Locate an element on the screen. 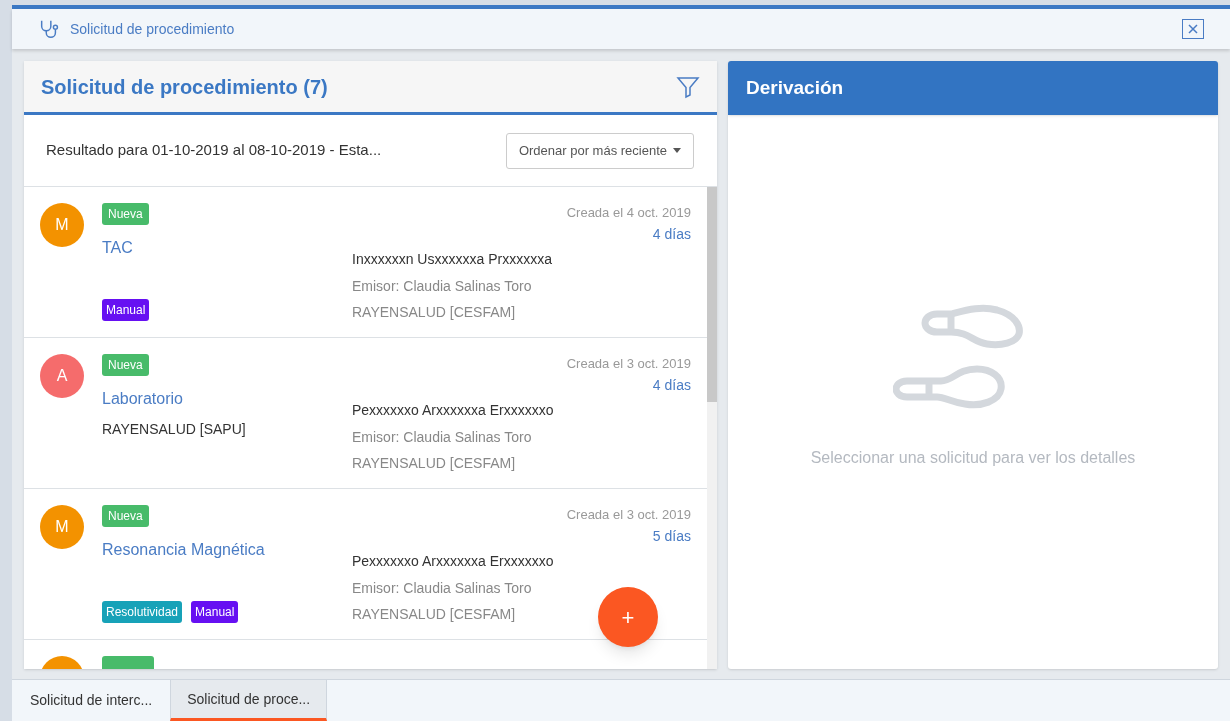 The width and height of the screenshot is (1230, 721). stethoscope-icon is located at coordinates (49, 29).